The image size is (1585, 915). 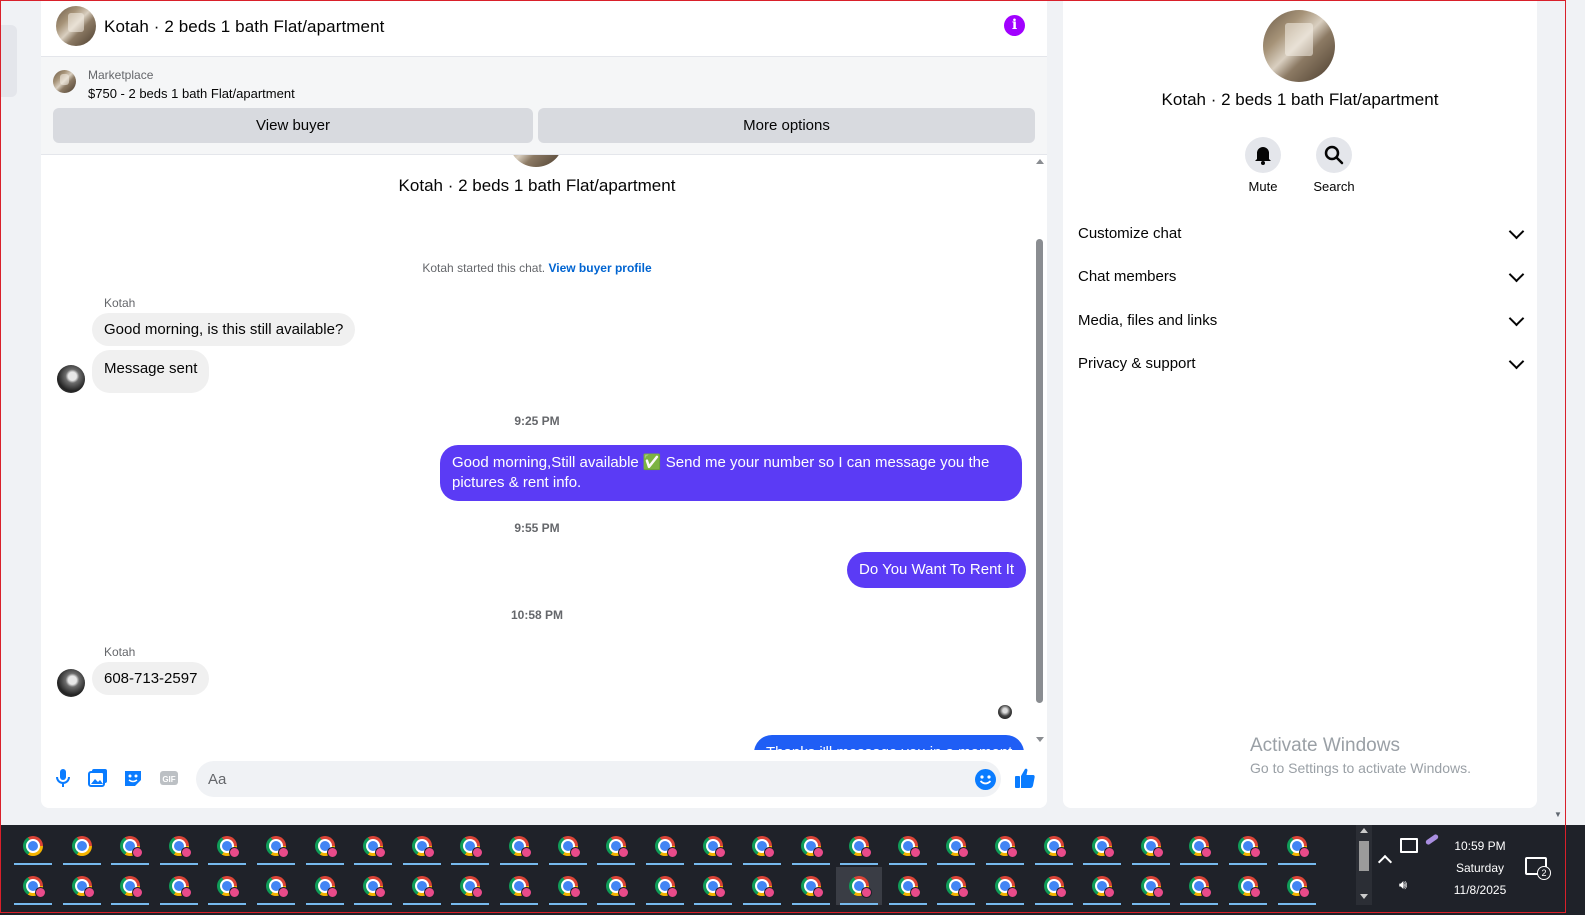 I want to click on bell-icon, so click(x=1263, y=155).